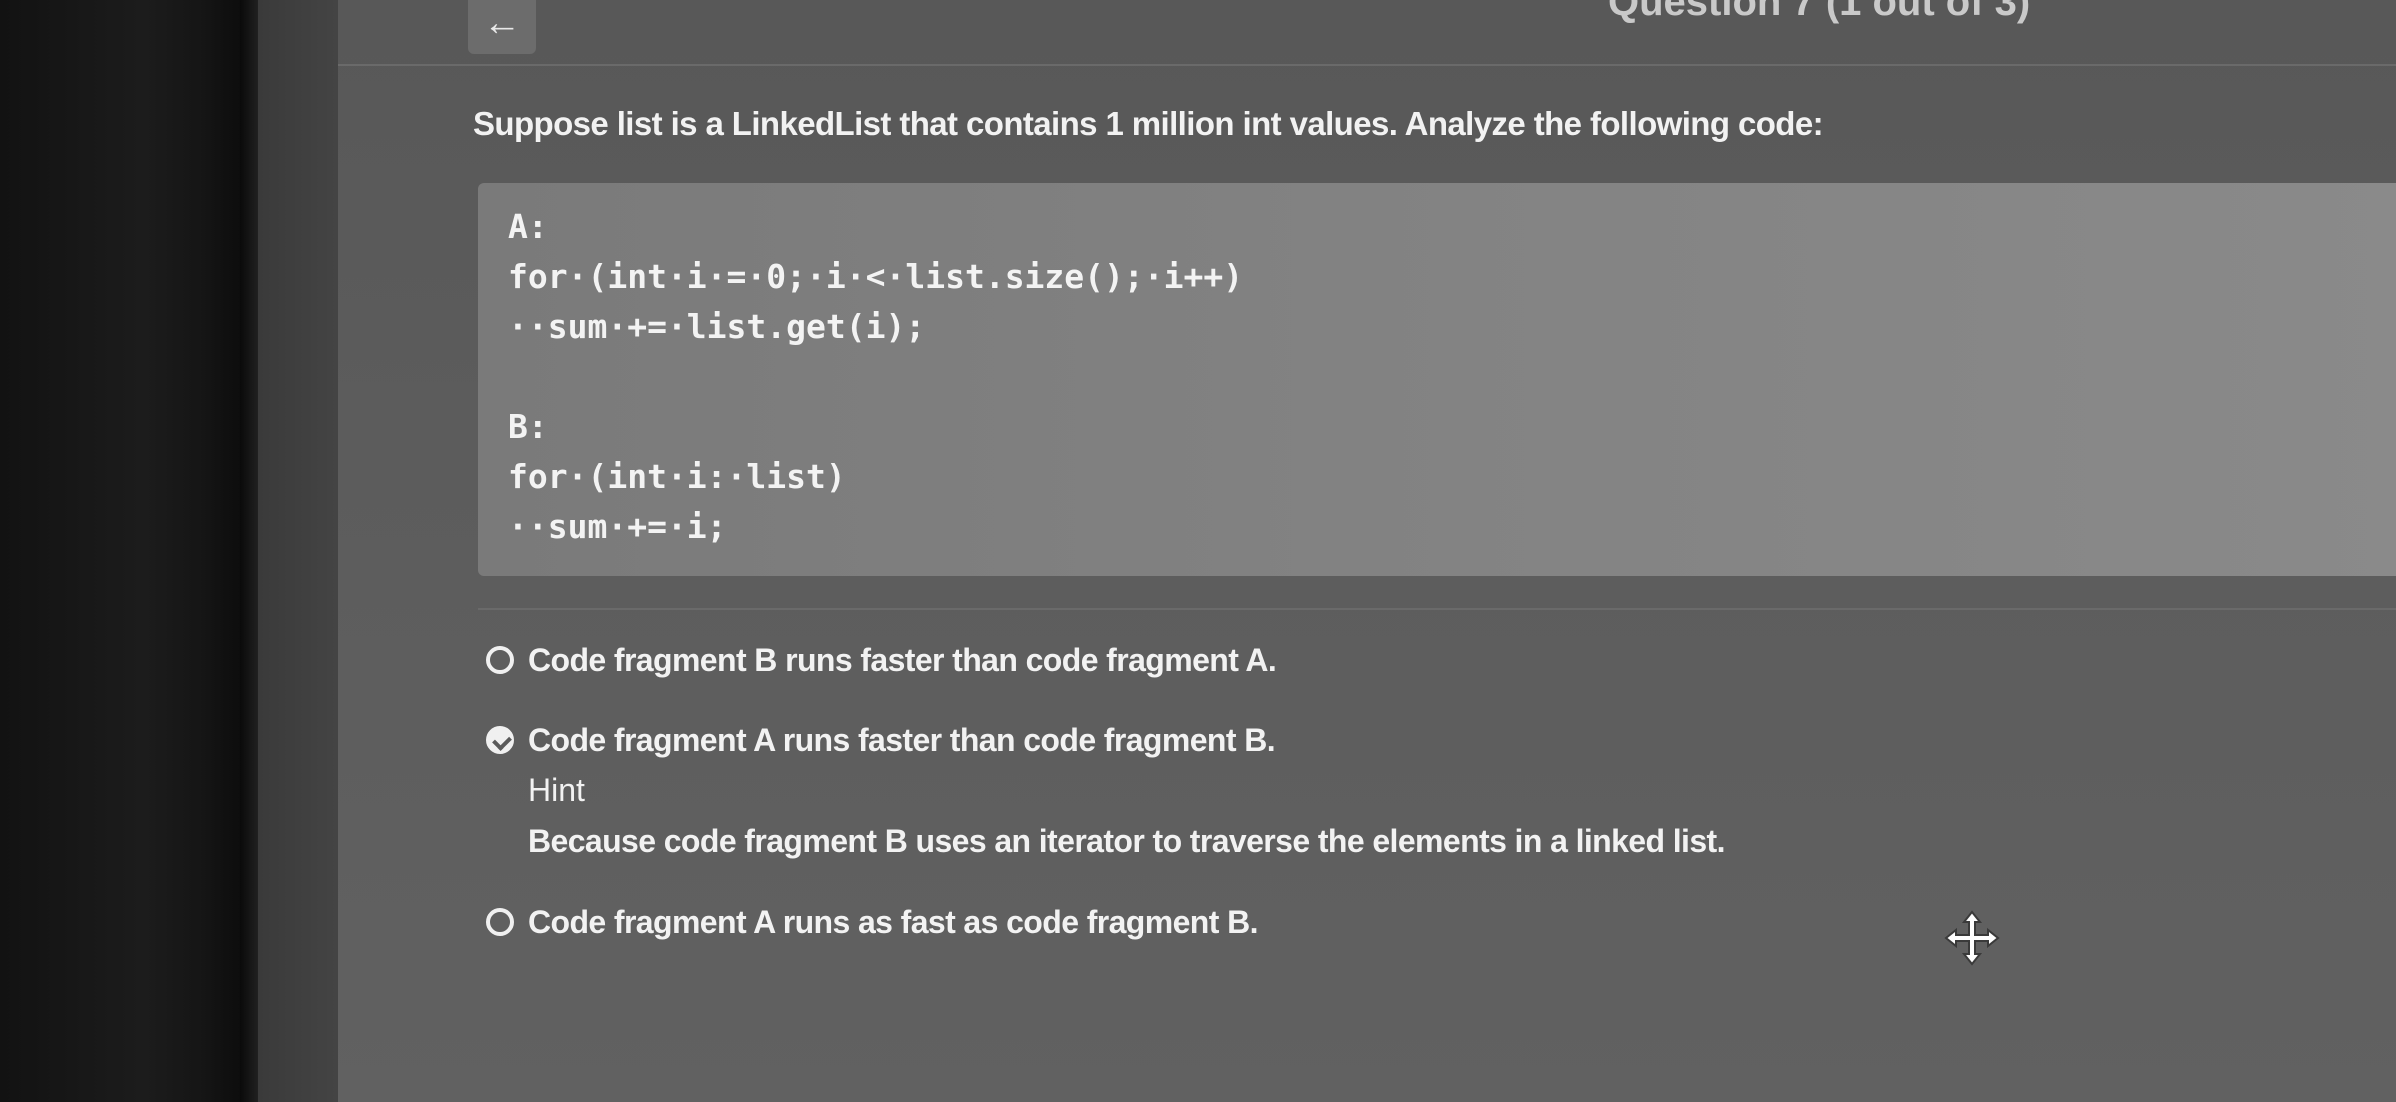 The image size is (2396, 1102). What do you see at coordinates (876, 276) in the screenshot?
I see `code-line: for·(int·i·=·0;·i·<·list.size();·i++)` at bounding box center [876, 276].